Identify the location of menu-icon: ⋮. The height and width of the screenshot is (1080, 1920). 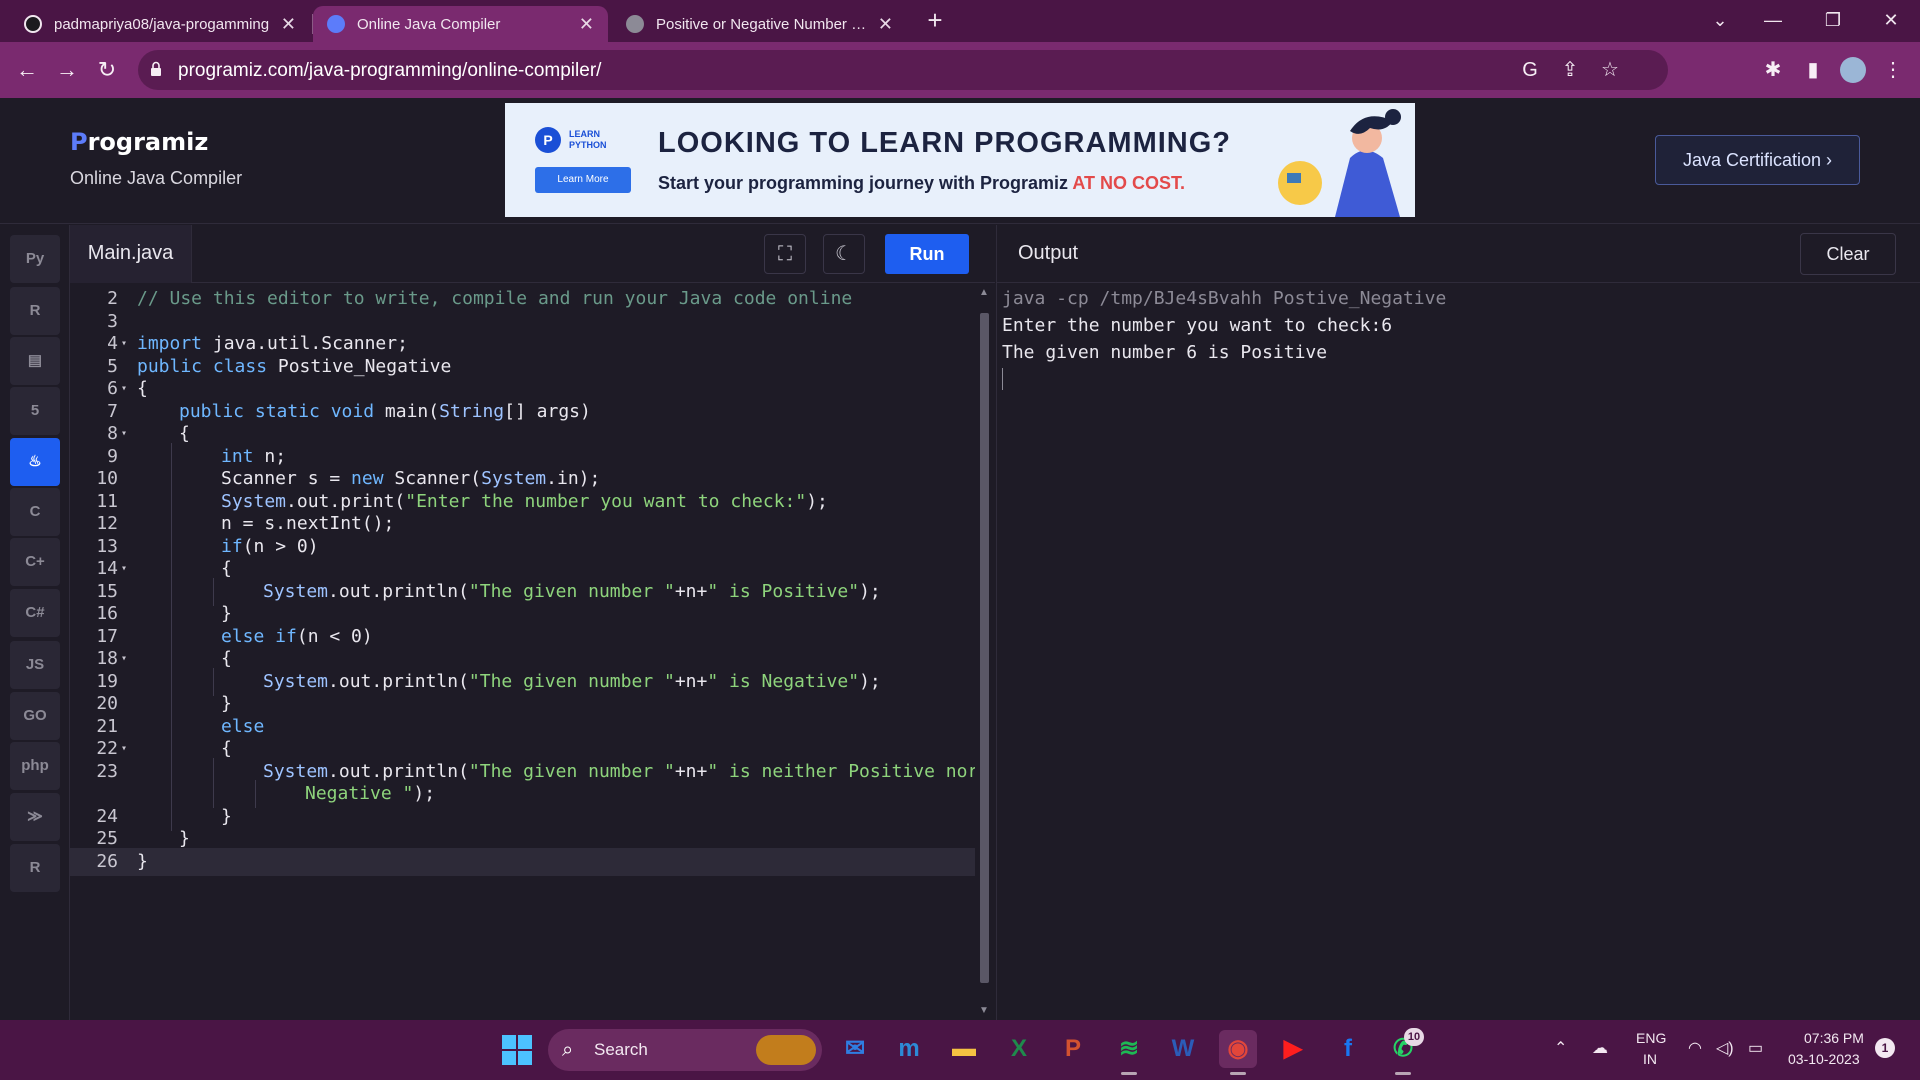
(1893, 70).